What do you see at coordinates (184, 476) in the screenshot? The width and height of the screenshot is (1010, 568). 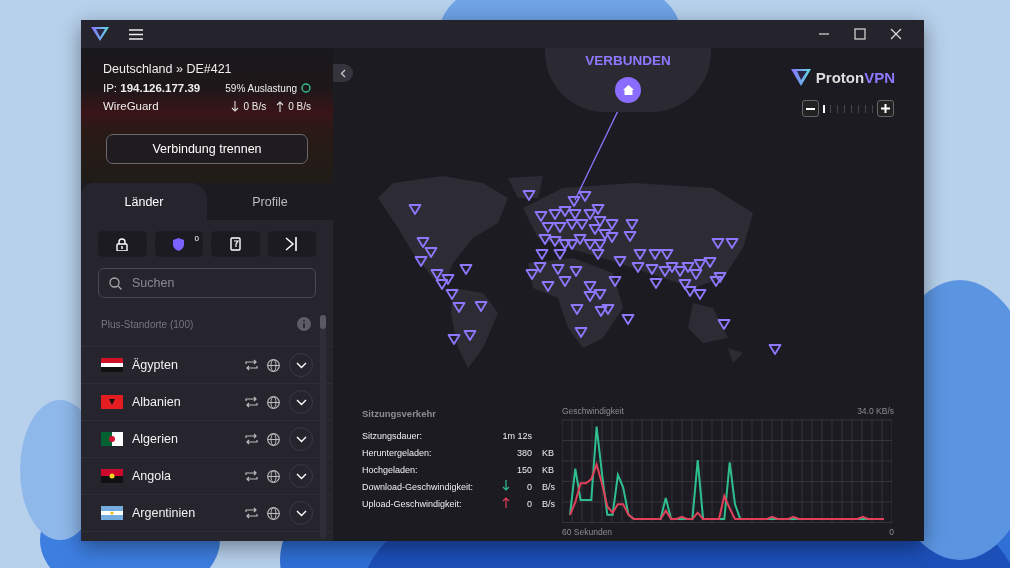 I see `country-name: Angola` at bounding box center [184, 476].